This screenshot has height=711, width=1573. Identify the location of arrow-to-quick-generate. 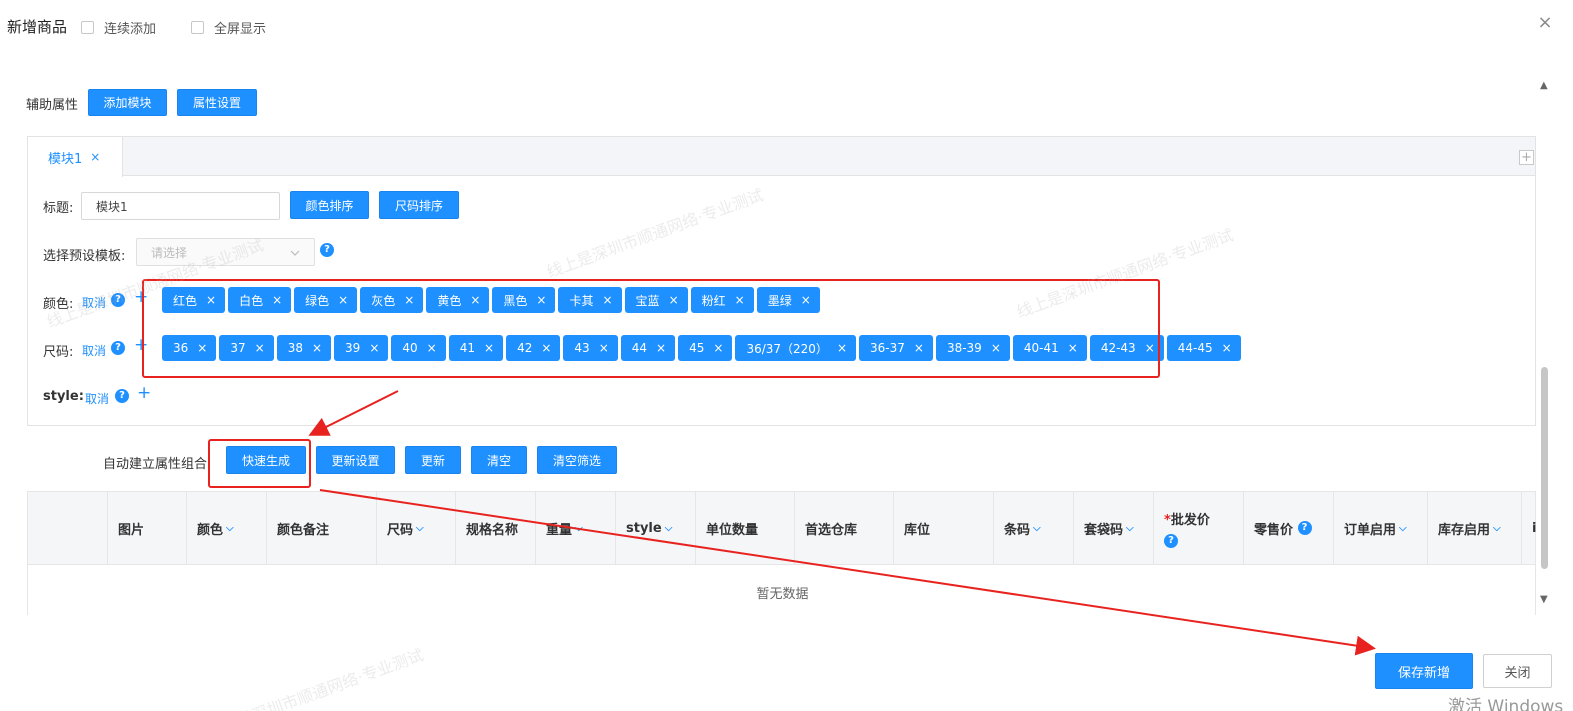
(353, 413).